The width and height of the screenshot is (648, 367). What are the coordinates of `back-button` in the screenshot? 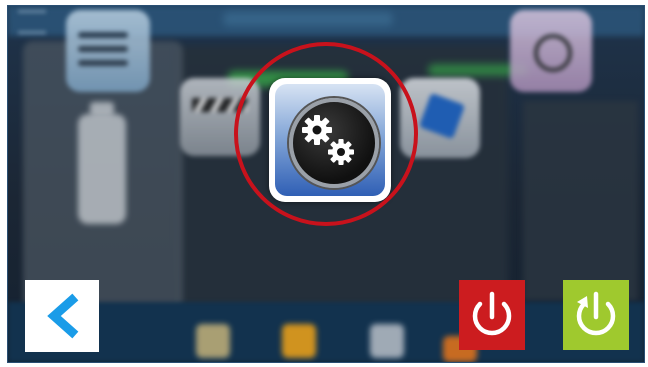 It's located at (62, 316).